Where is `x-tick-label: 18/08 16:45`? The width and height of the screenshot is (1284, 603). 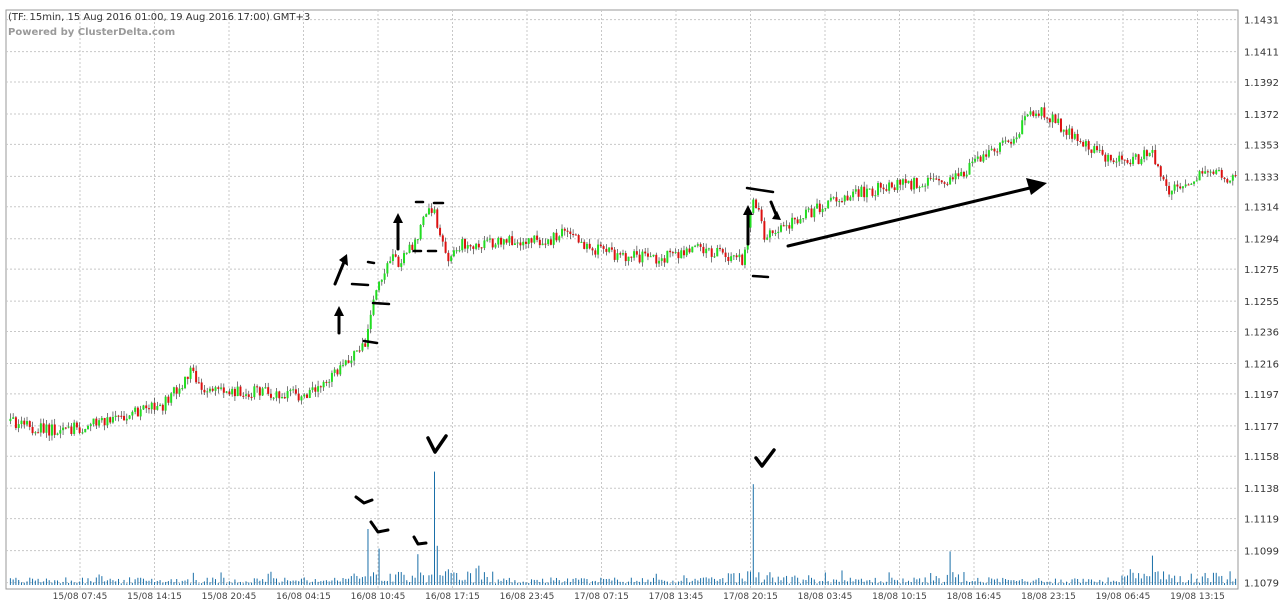
x-tick-label: 18/08 16:45 is located at coordinates (974, 597).